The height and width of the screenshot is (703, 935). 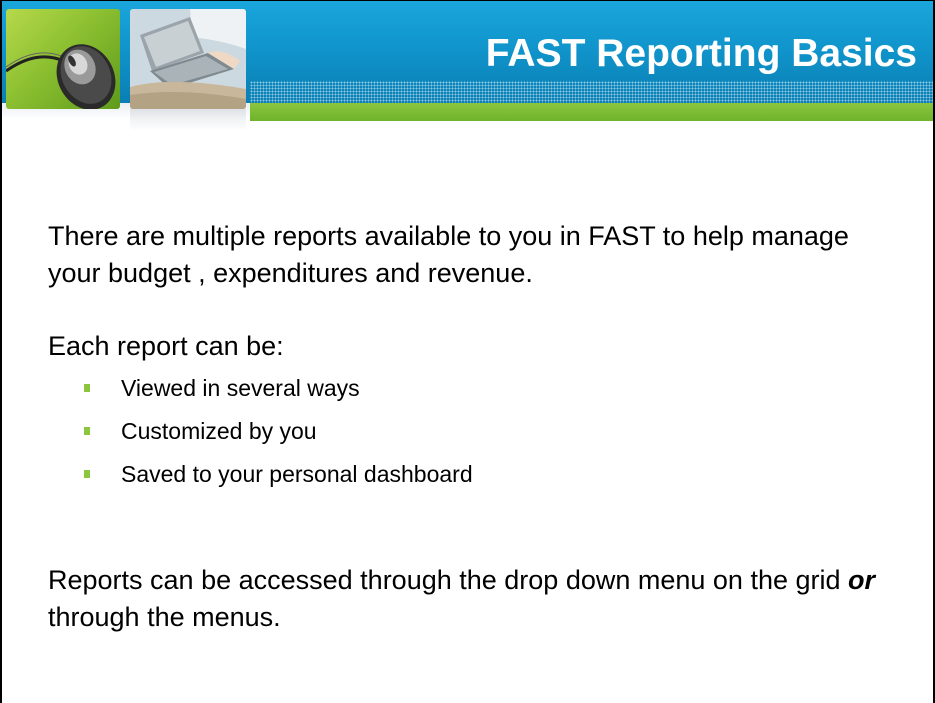 What do you see at coordinates (240, 388) in the screenshot?
I see `bullet-text: Viewed in several ways` at bounding box center [240, 388].